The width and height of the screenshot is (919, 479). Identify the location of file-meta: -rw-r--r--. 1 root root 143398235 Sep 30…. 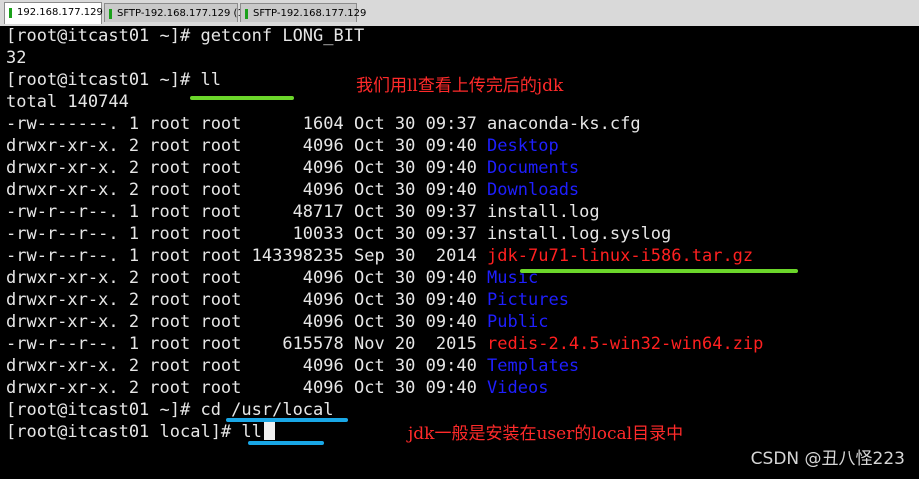
(247, 256).